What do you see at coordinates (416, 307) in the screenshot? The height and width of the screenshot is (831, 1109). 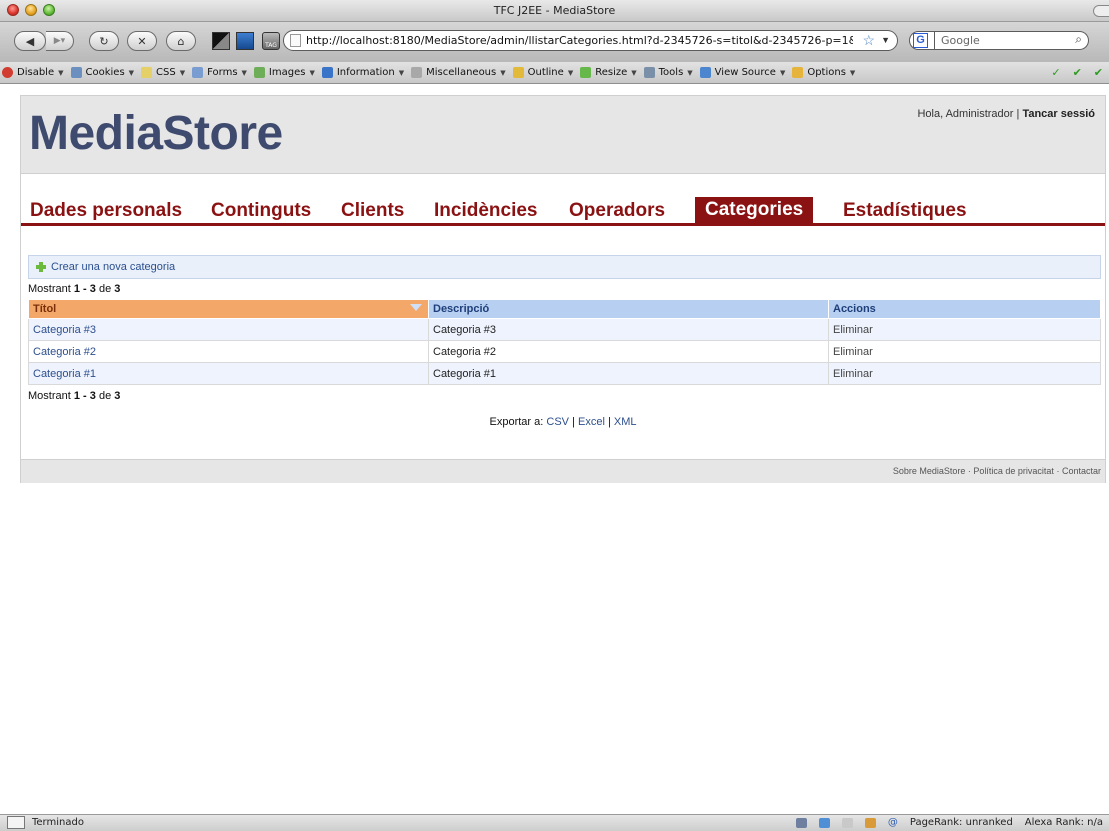 I see `sort-descending-icon` at bounding box center [416, 307].